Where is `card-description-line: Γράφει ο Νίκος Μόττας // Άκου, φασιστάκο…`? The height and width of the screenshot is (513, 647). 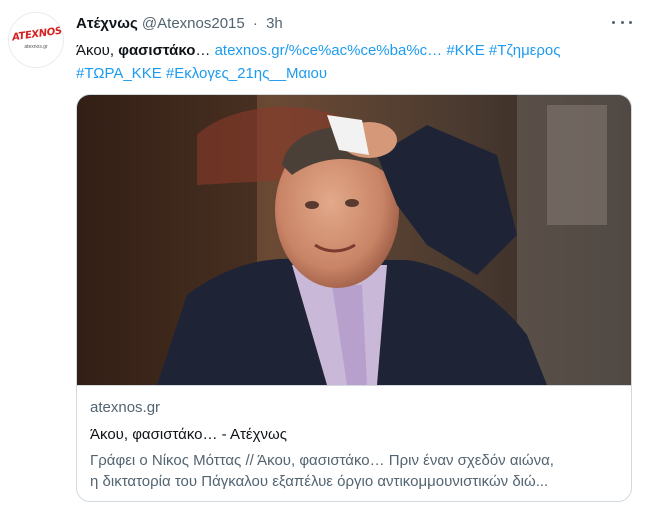
card-description-line: Γράφει ο Νίκος Μόττας // Άκου, φασιστάκο… is located at coordinates (322, 460).